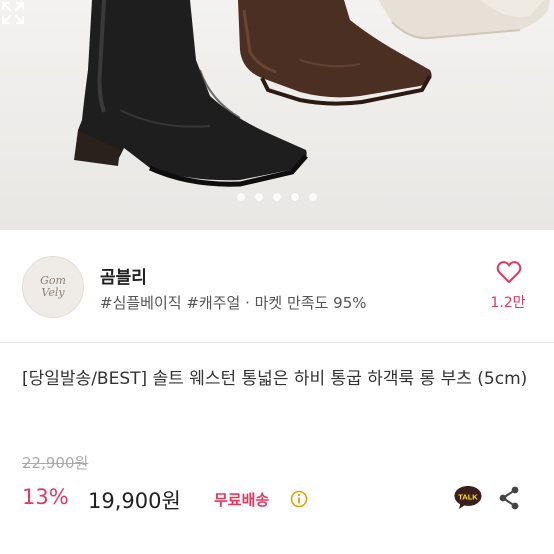 The height and width of the screenshot is (554, 554). I want to click on talk-label: TALK, so click(468, 496).